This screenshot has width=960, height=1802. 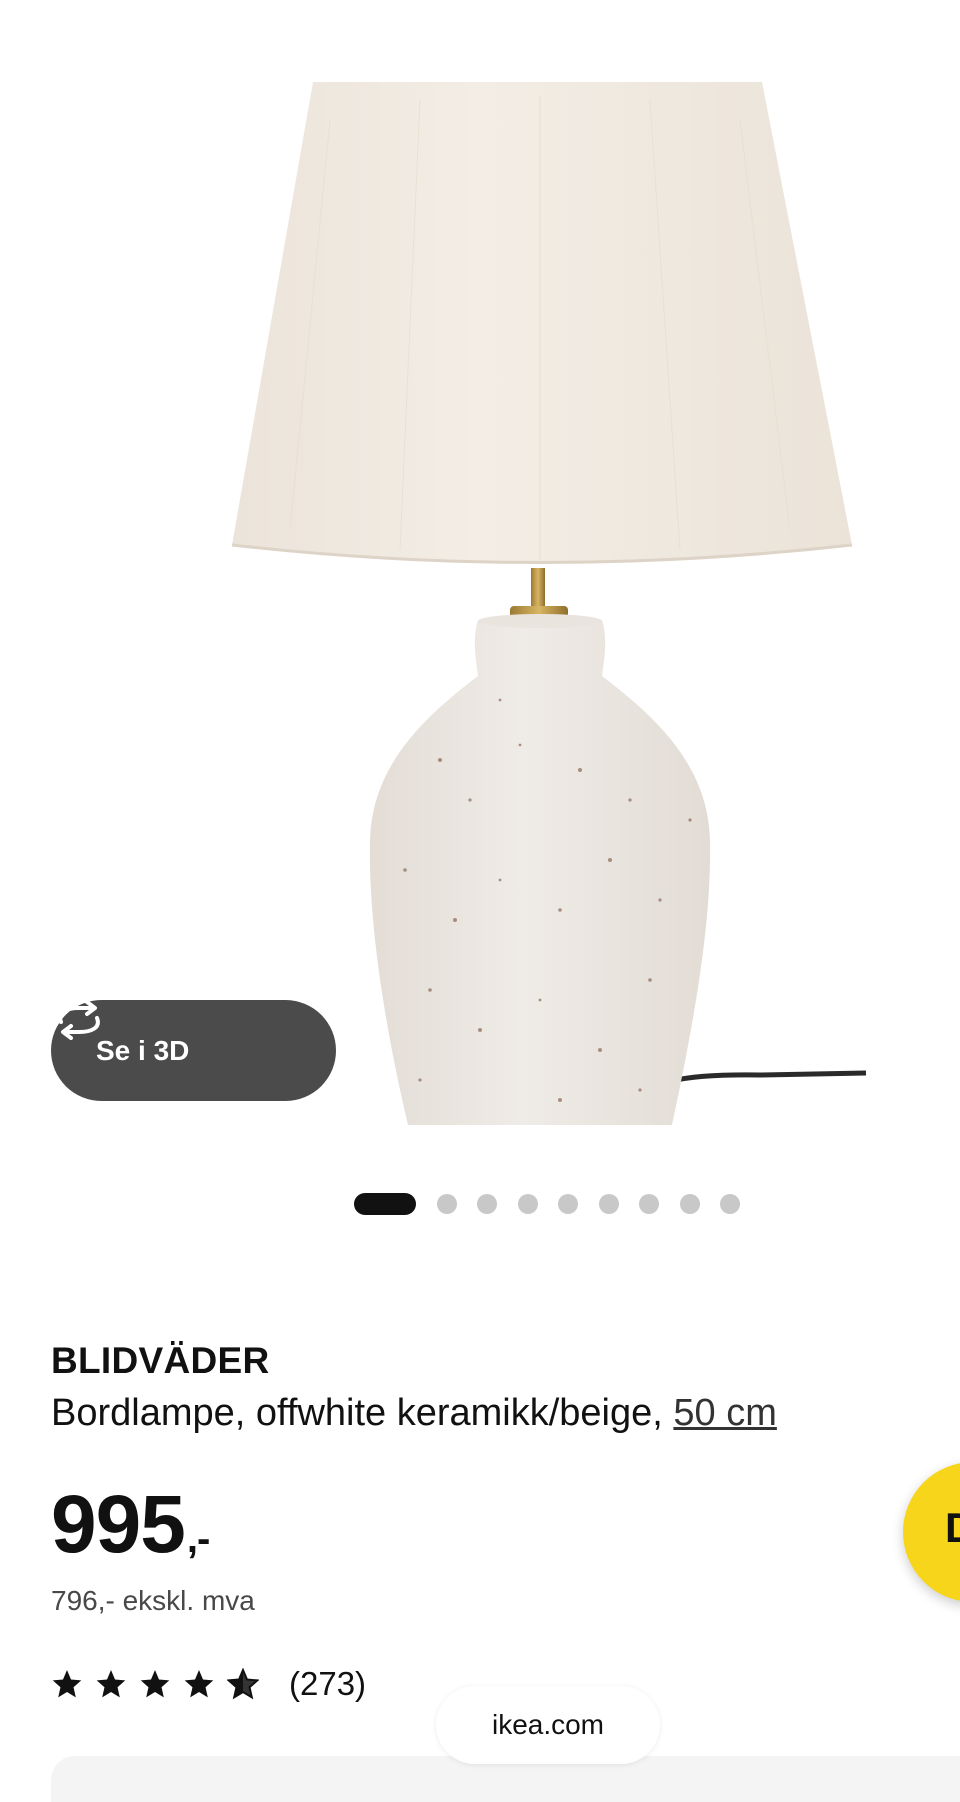 I want to click on product-price: 995,-, so click(x=130, y=1525).